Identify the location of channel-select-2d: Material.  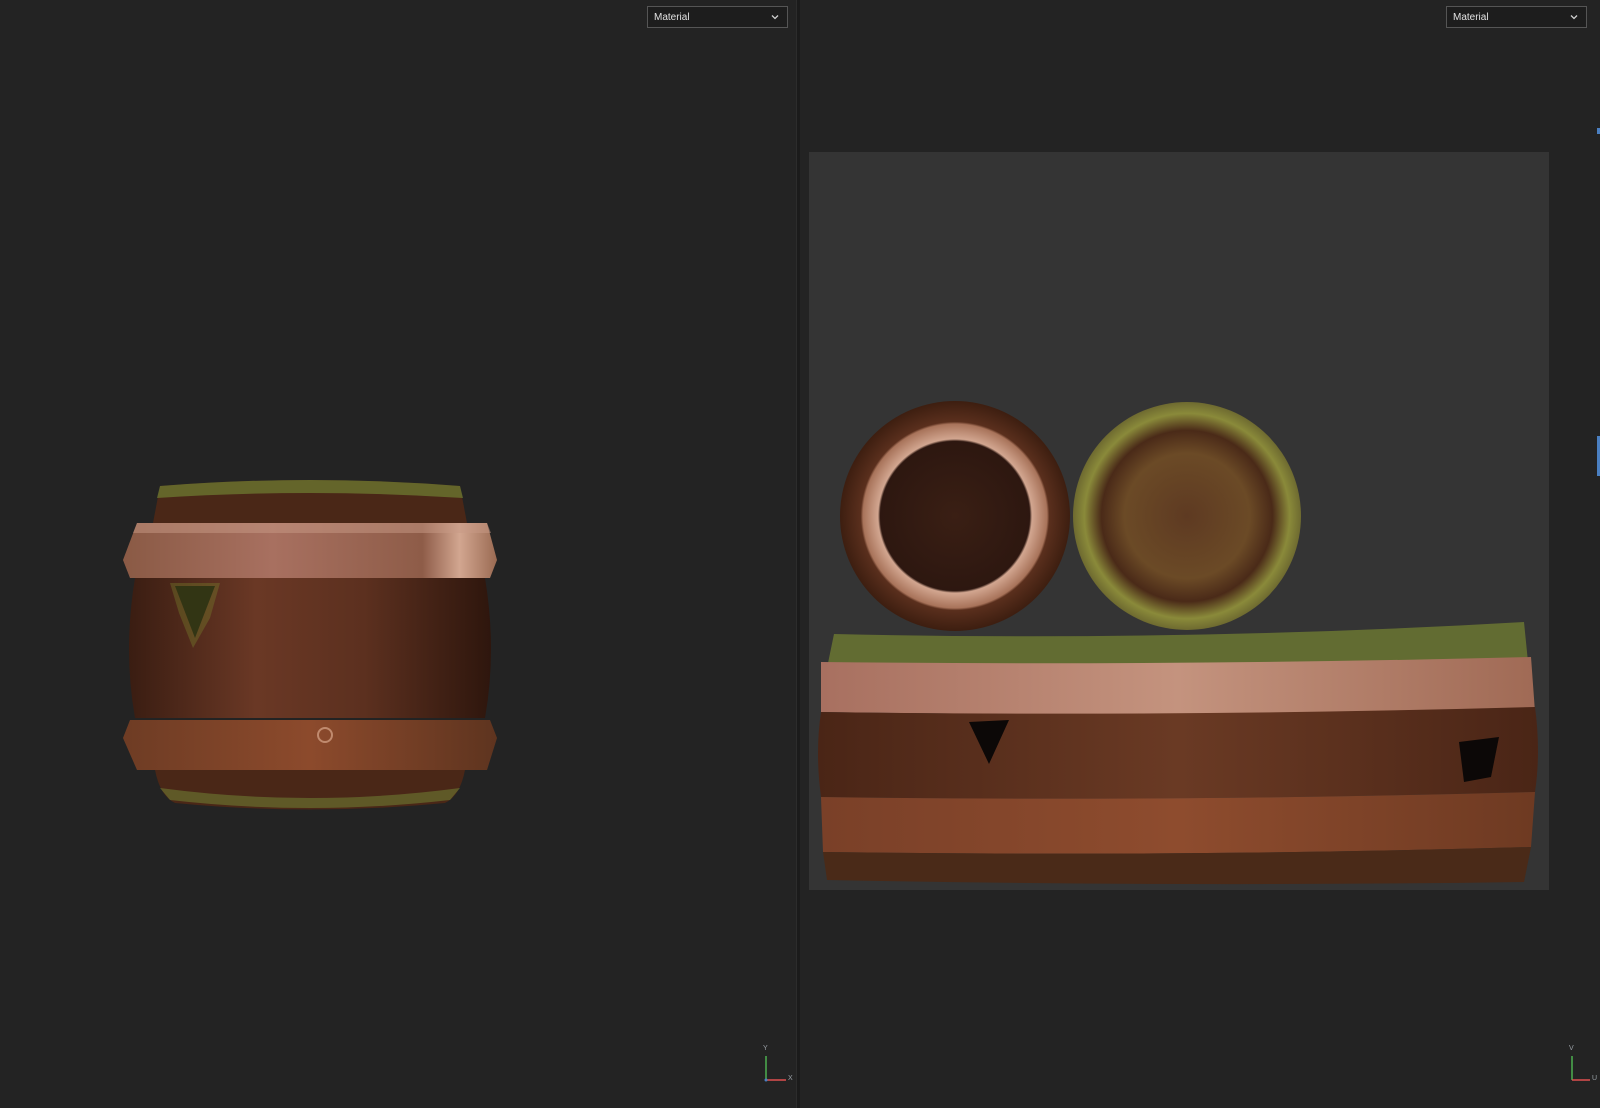
(1516, 17).